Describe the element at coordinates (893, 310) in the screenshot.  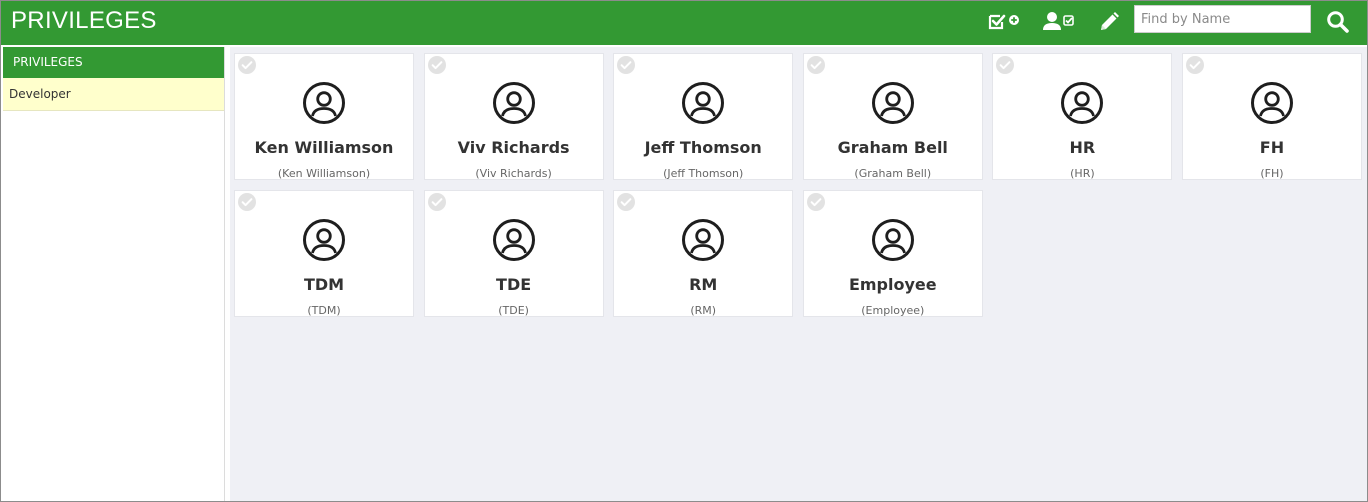
I see `card-subtitle: (Employee)` at that location.